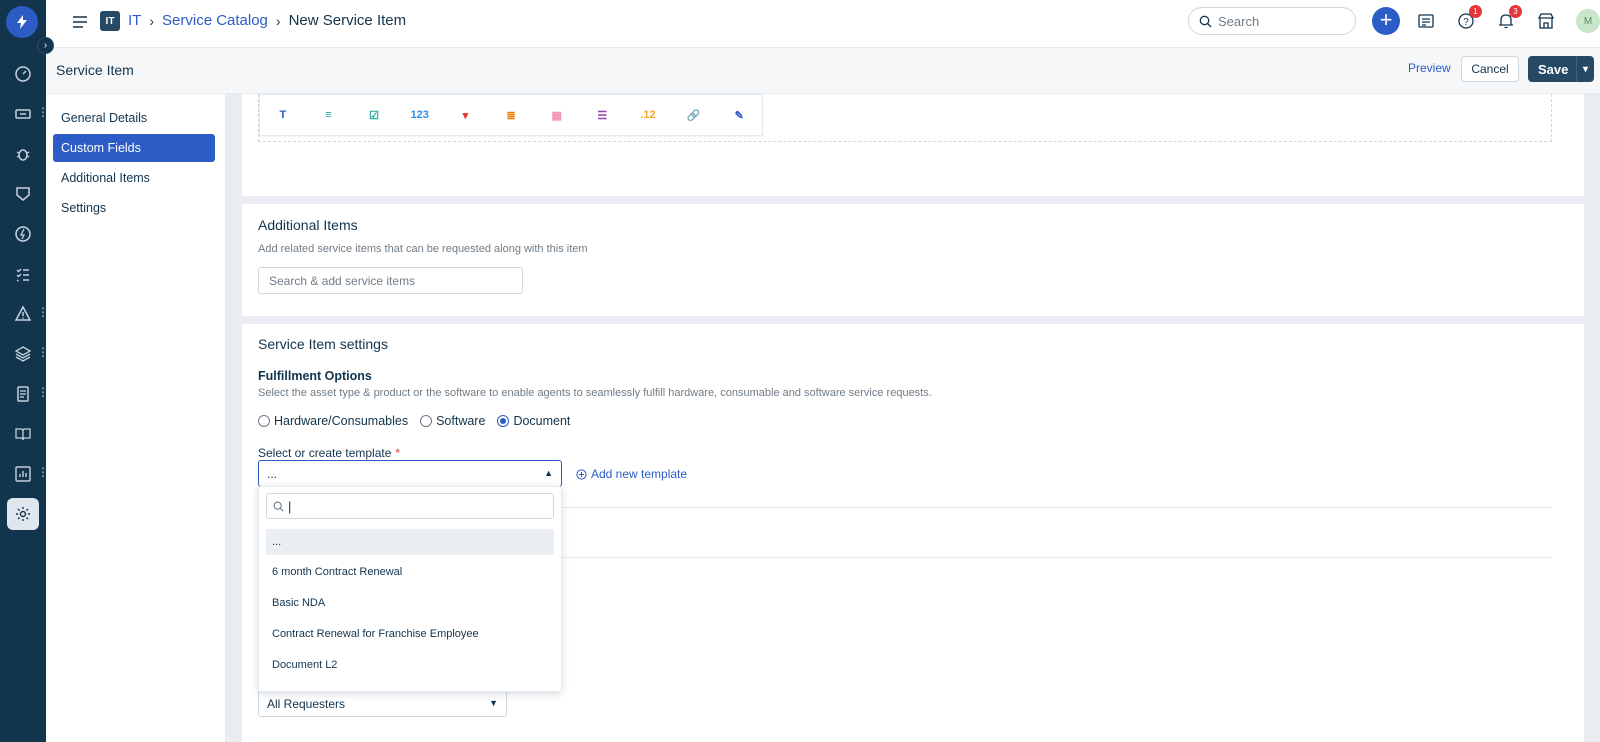  Describe the element at coordinates (23, 234) in the screenshot. I see `releases-icon` at that location.